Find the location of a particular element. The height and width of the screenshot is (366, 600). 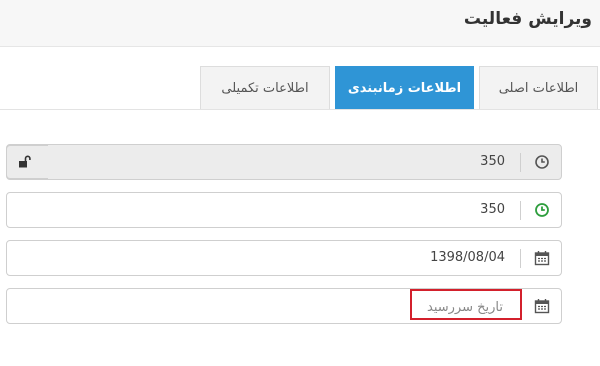

unlock-toggle is located at coordinates (27, 162).